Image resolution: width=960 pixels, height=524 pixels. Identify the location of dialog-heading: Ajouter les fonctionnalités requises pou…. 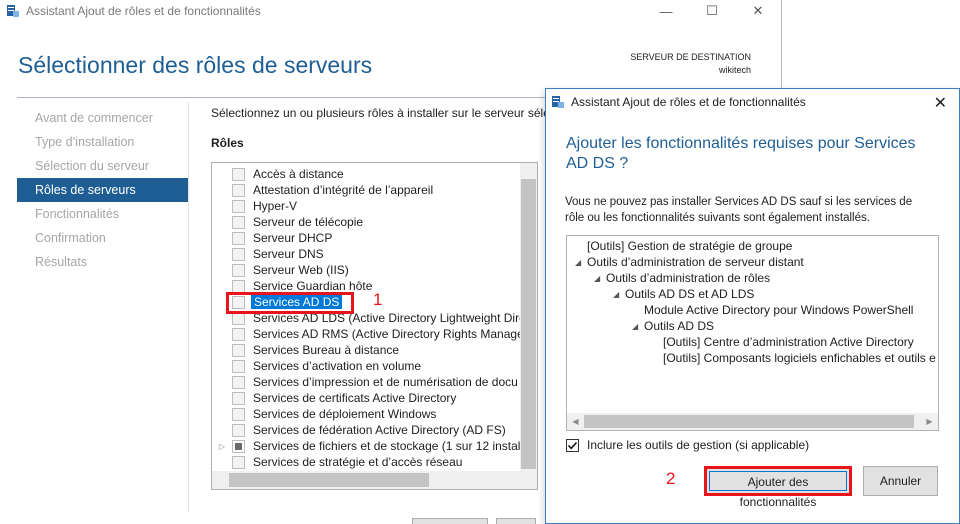
(741, 153).